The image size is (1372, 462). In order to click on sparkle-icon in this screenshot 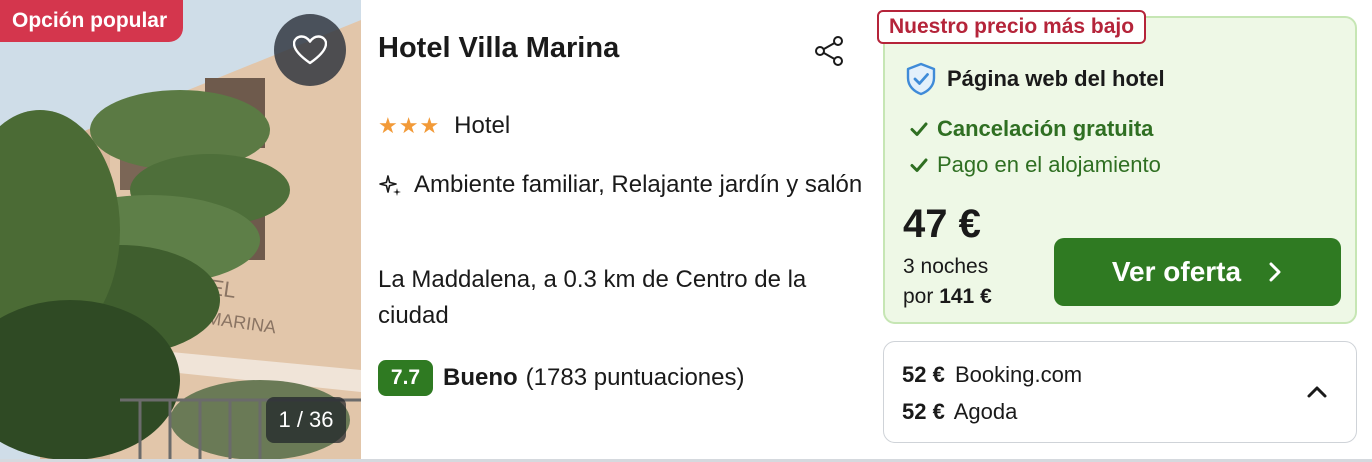, I will do `click(390, 185)`.